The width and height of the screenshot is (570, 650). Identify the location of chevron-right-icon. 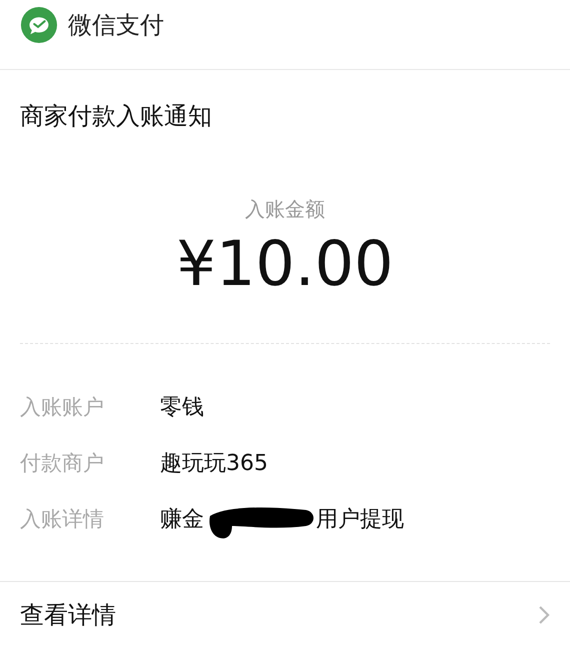
(544, 615).